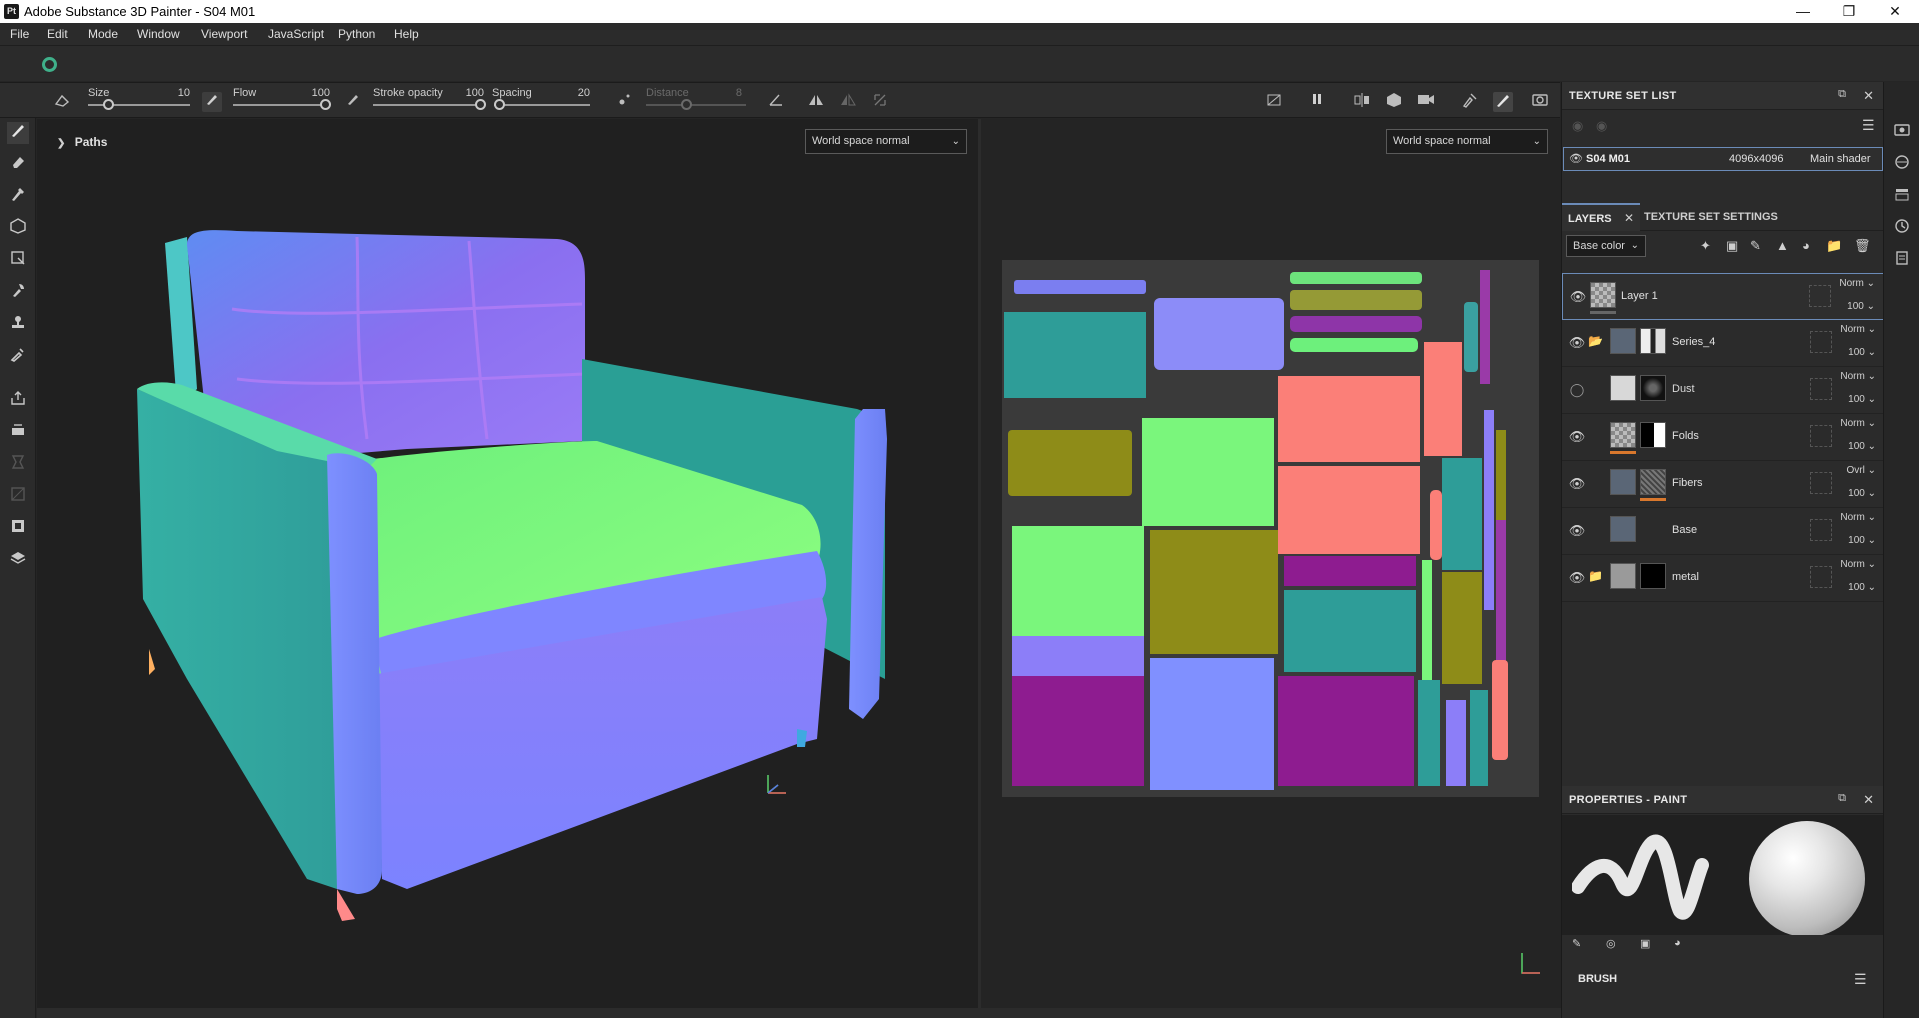  Describe the element at coordinates (18, 261) in the screenshot. I see `polygon-fill-icon` at that location.